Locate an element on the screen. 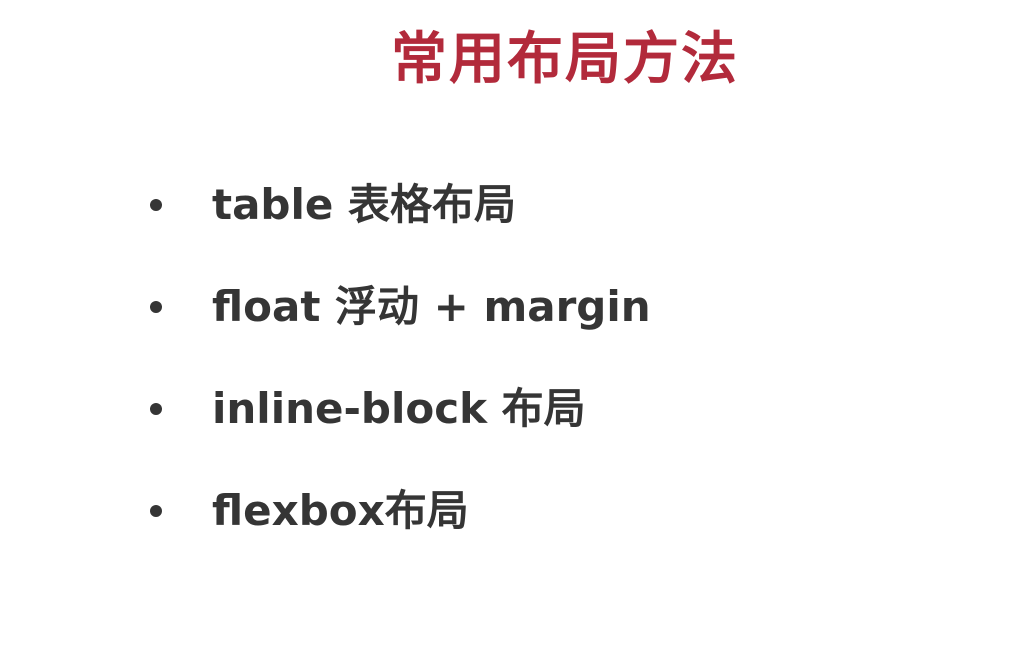 This screenshot has height=664, width=1030. bullet-item-inline-block: inline-block 布局 is located at coordinates (400, 427).